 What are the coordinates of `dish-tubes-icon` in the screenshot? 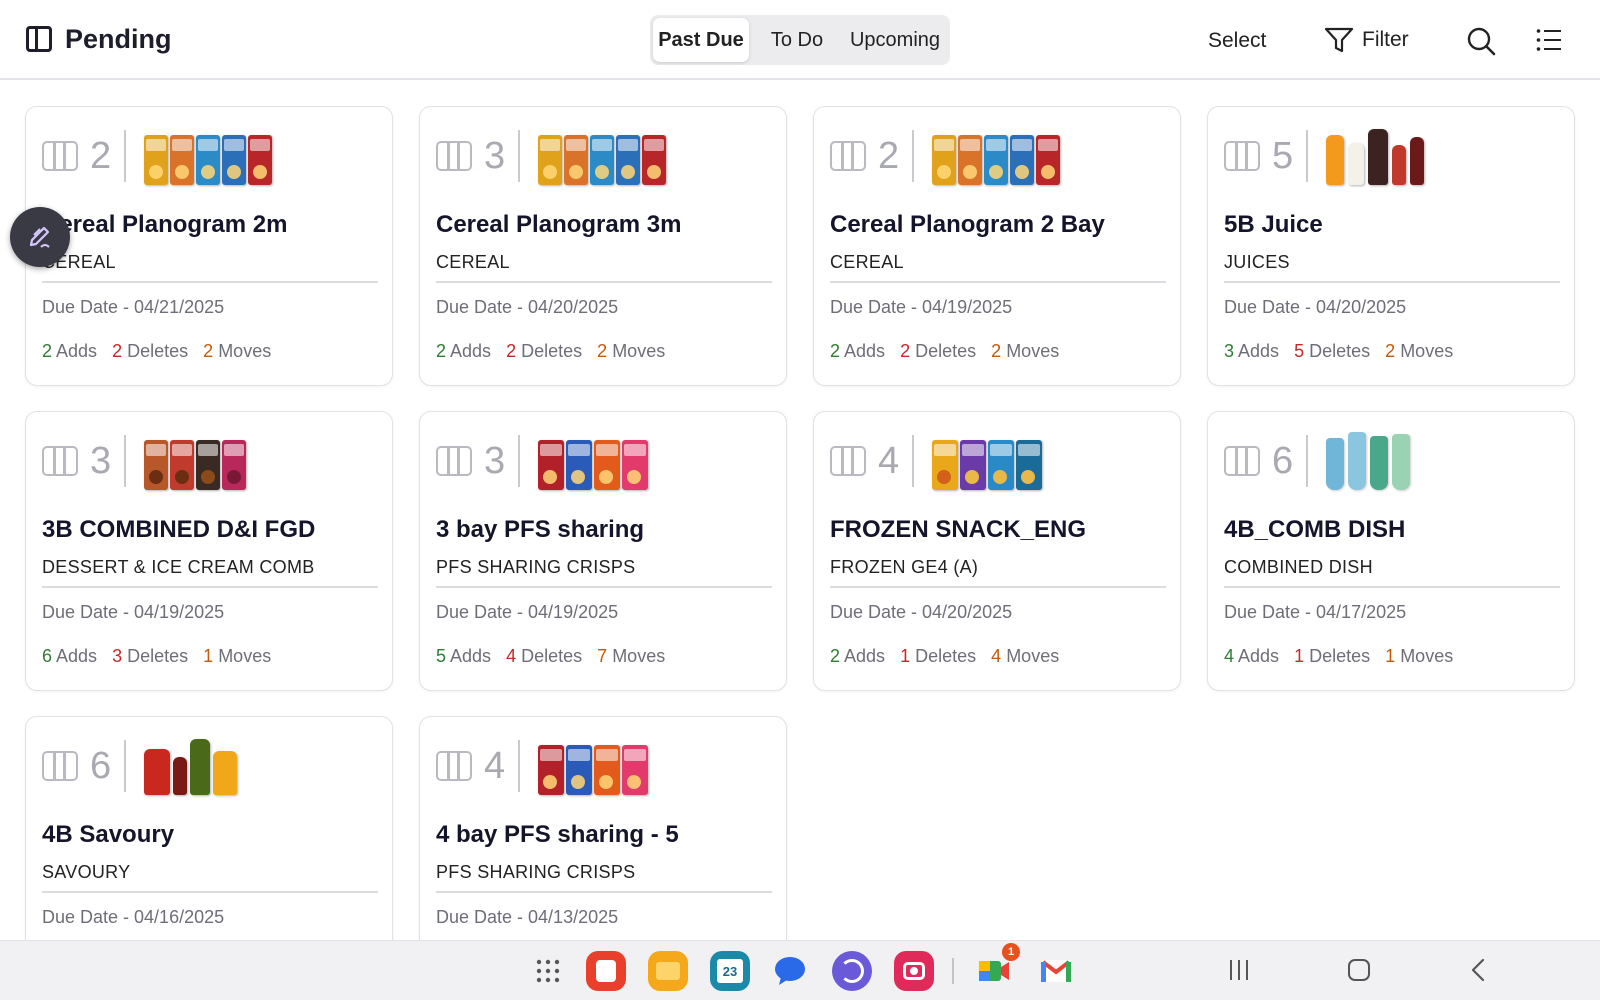 It's located at (1368, 461).